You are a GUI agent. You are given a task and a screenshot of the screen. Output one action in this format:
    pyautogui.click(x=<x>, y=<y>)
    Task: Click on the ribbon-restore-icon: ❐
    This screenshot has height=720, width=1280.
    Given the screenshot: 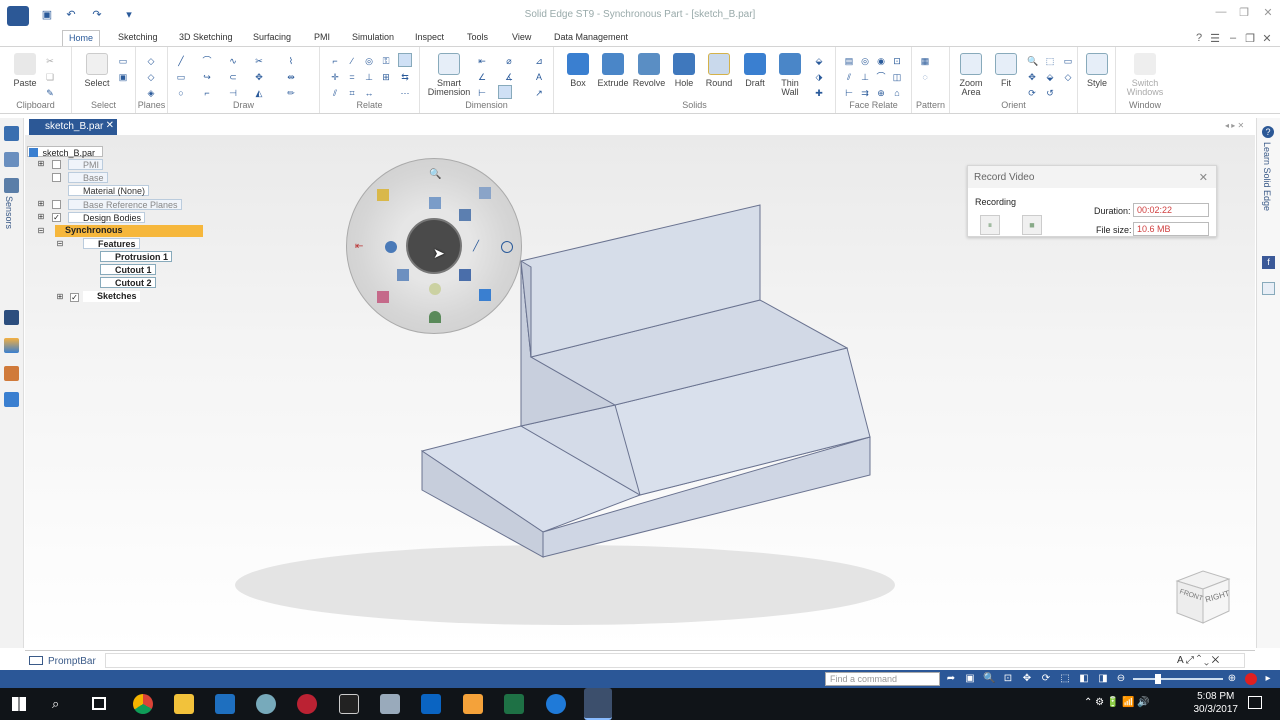 What is the action you would take?
    pyautogui.click(x=1250, y=38)
    